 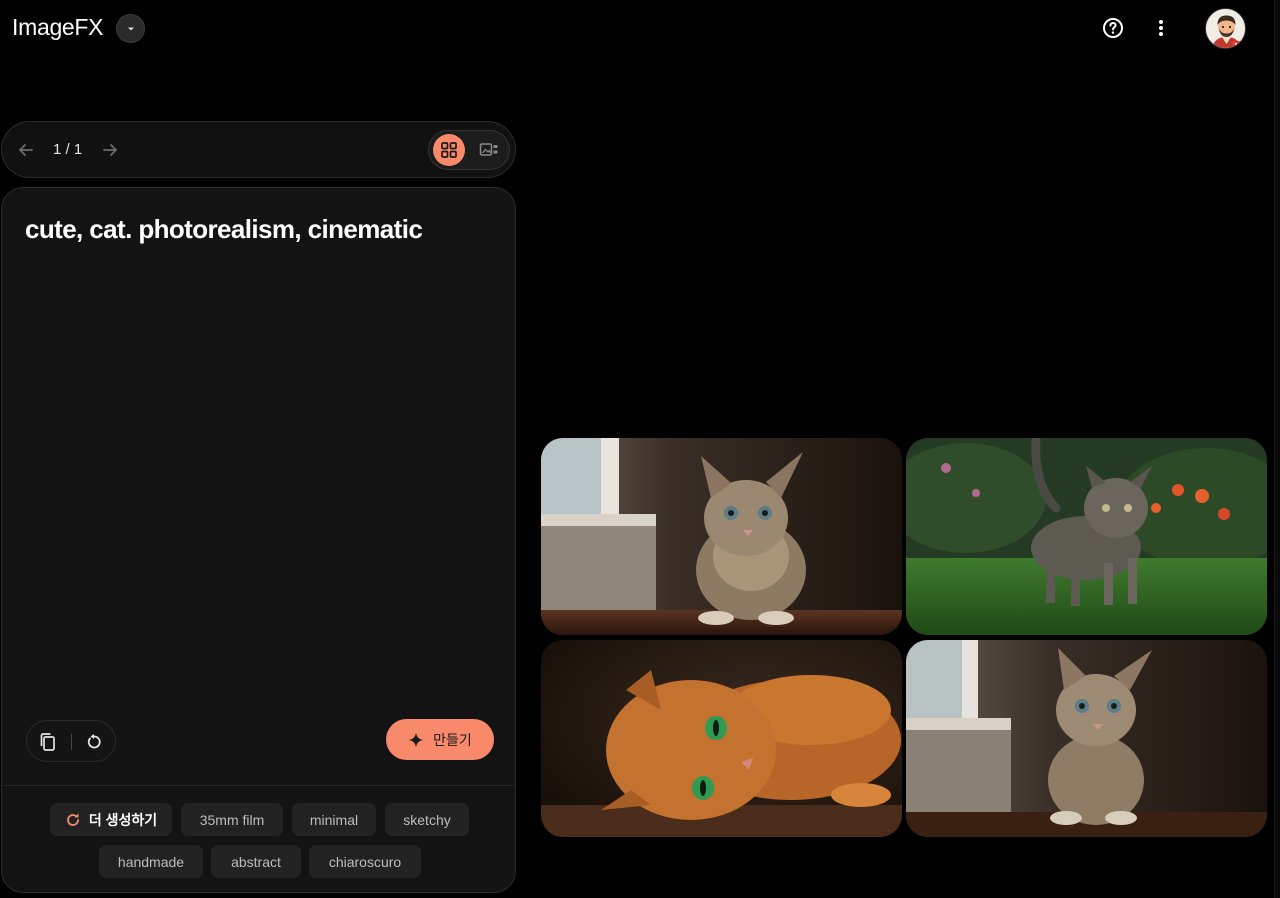 What do you see at coordinates (416, 739) in the screenshot?
I see `sparkle-icon` at bounding box center [416, 739].